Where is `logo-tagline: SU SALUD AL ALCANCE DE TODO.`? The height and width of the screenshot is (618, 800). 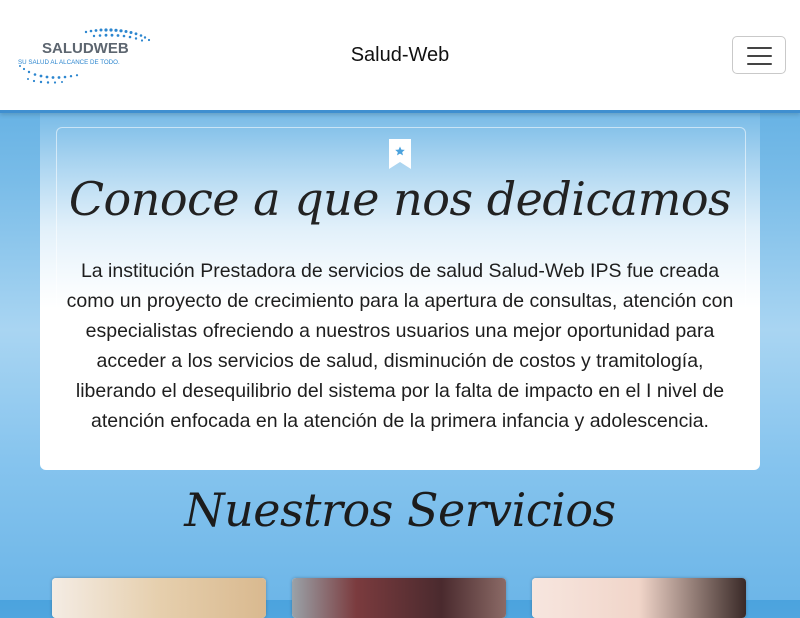 logo-tagline: SU SALUD AL ALCANCE DE TODO. is located at coordinates (69, 62).